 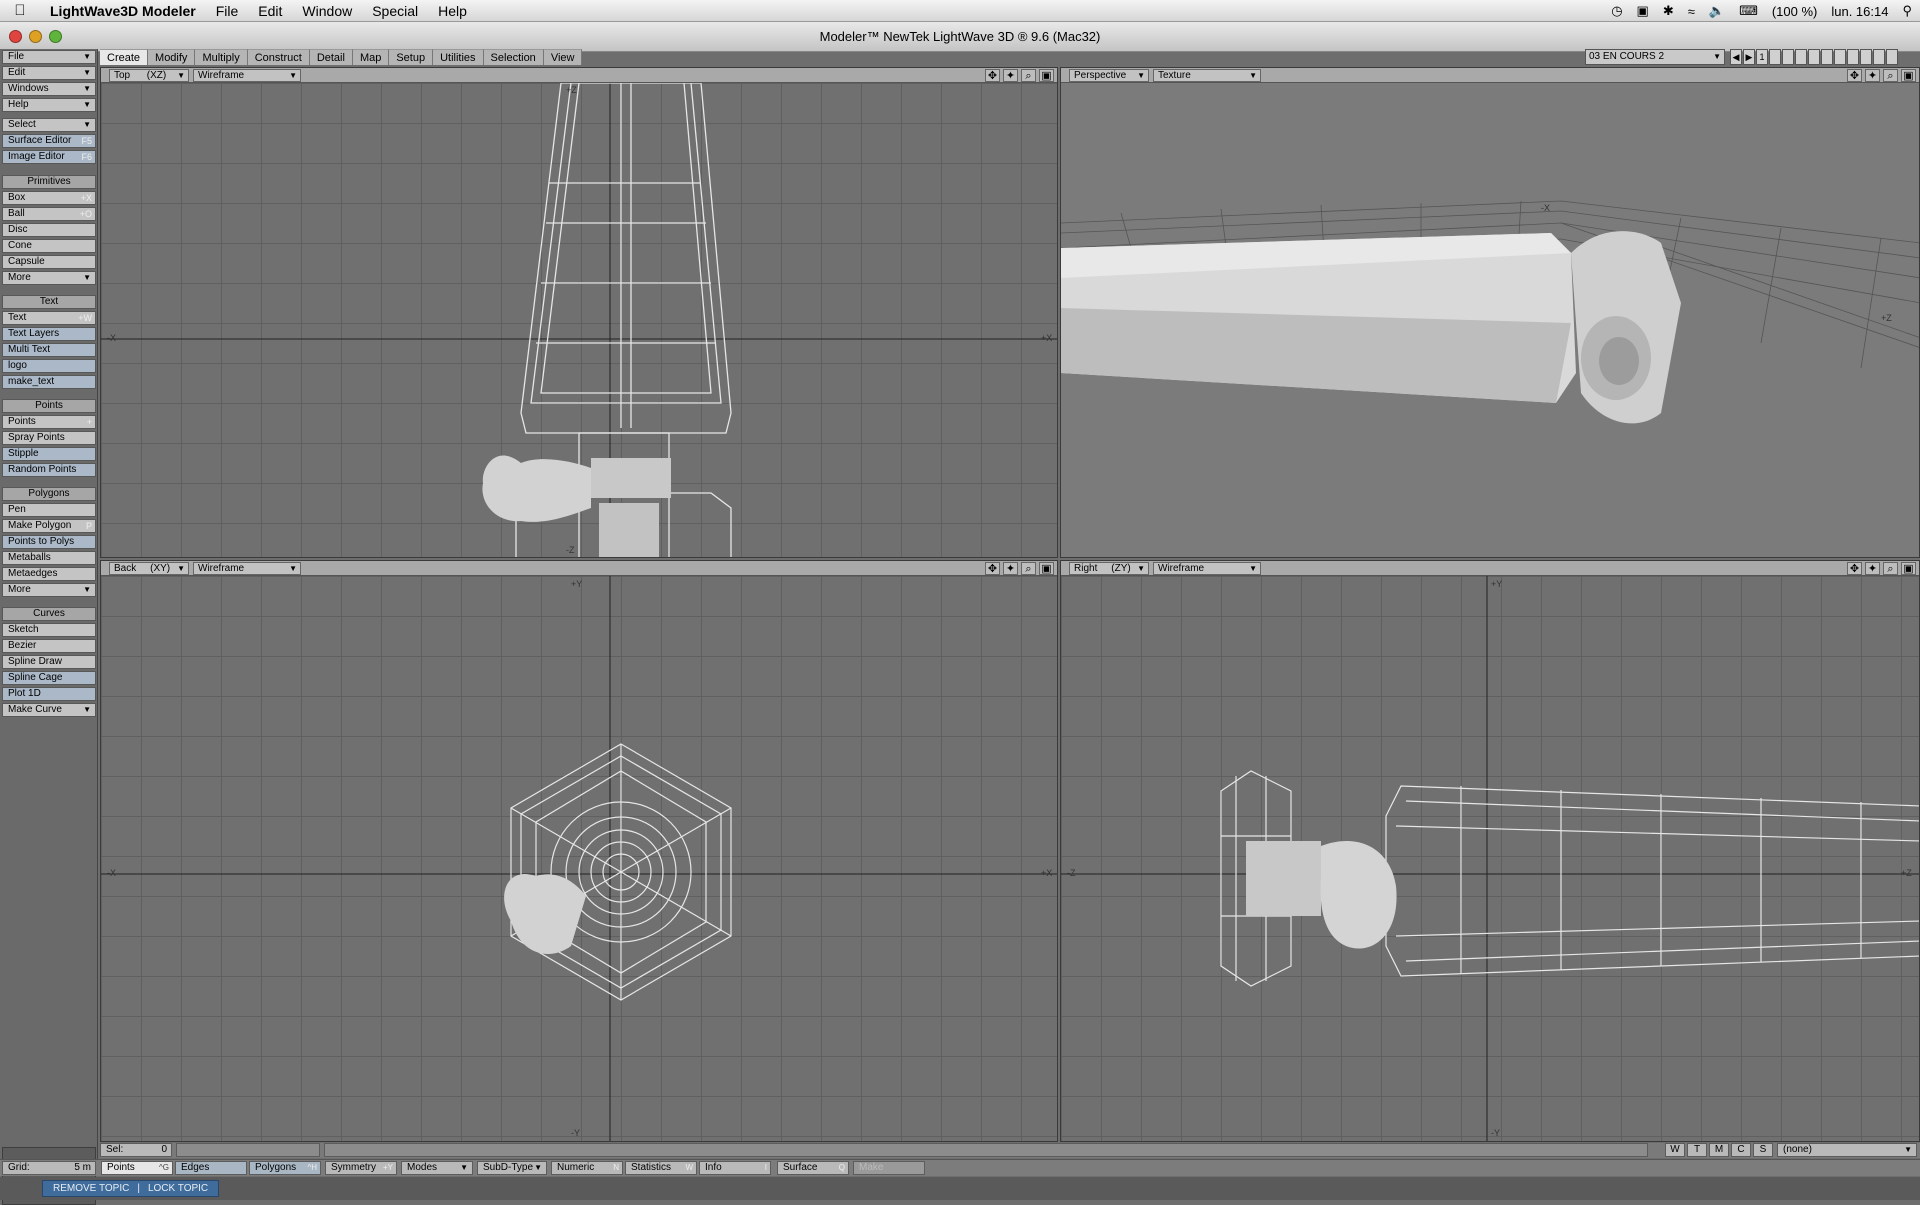 I want to click on tab-construct: Construct, so click(x=278, y=57).